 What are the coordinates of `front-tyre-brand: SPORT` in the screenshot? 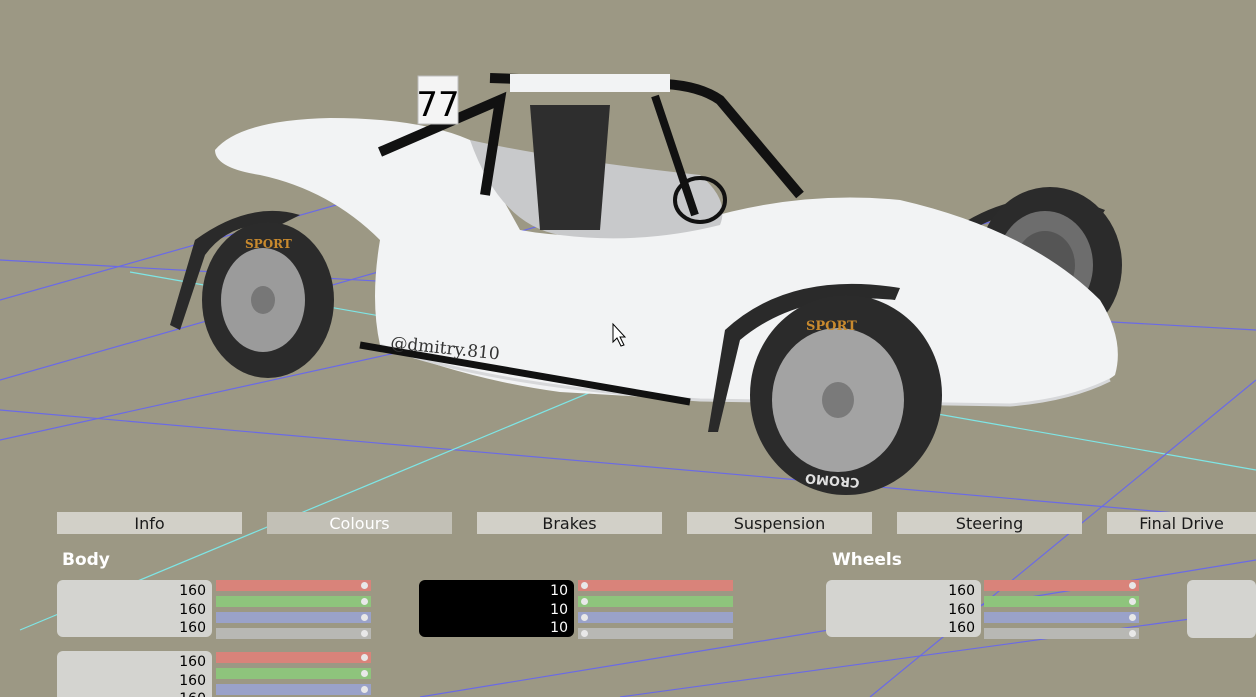 It's located at (831, 326).